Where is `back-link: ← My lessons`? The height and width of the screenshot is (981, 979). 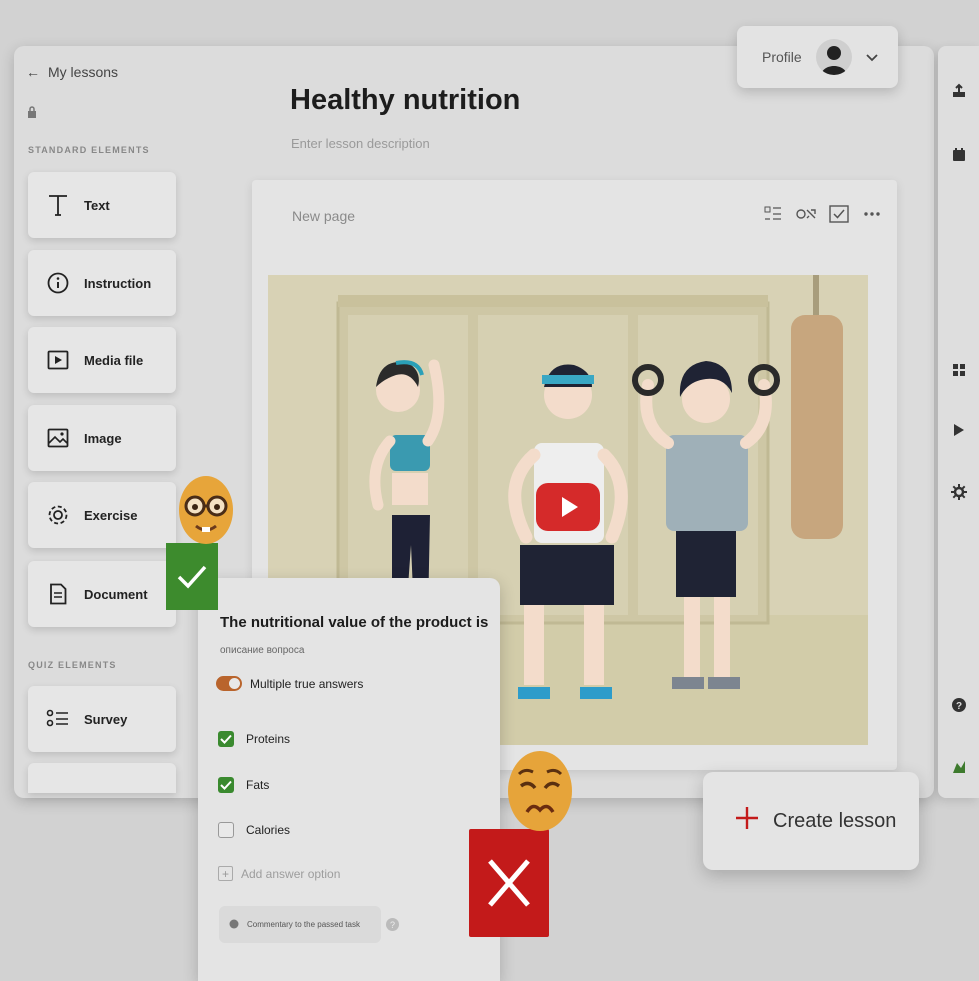
back-link: ← My lessons is located at coordinates (72, 72).